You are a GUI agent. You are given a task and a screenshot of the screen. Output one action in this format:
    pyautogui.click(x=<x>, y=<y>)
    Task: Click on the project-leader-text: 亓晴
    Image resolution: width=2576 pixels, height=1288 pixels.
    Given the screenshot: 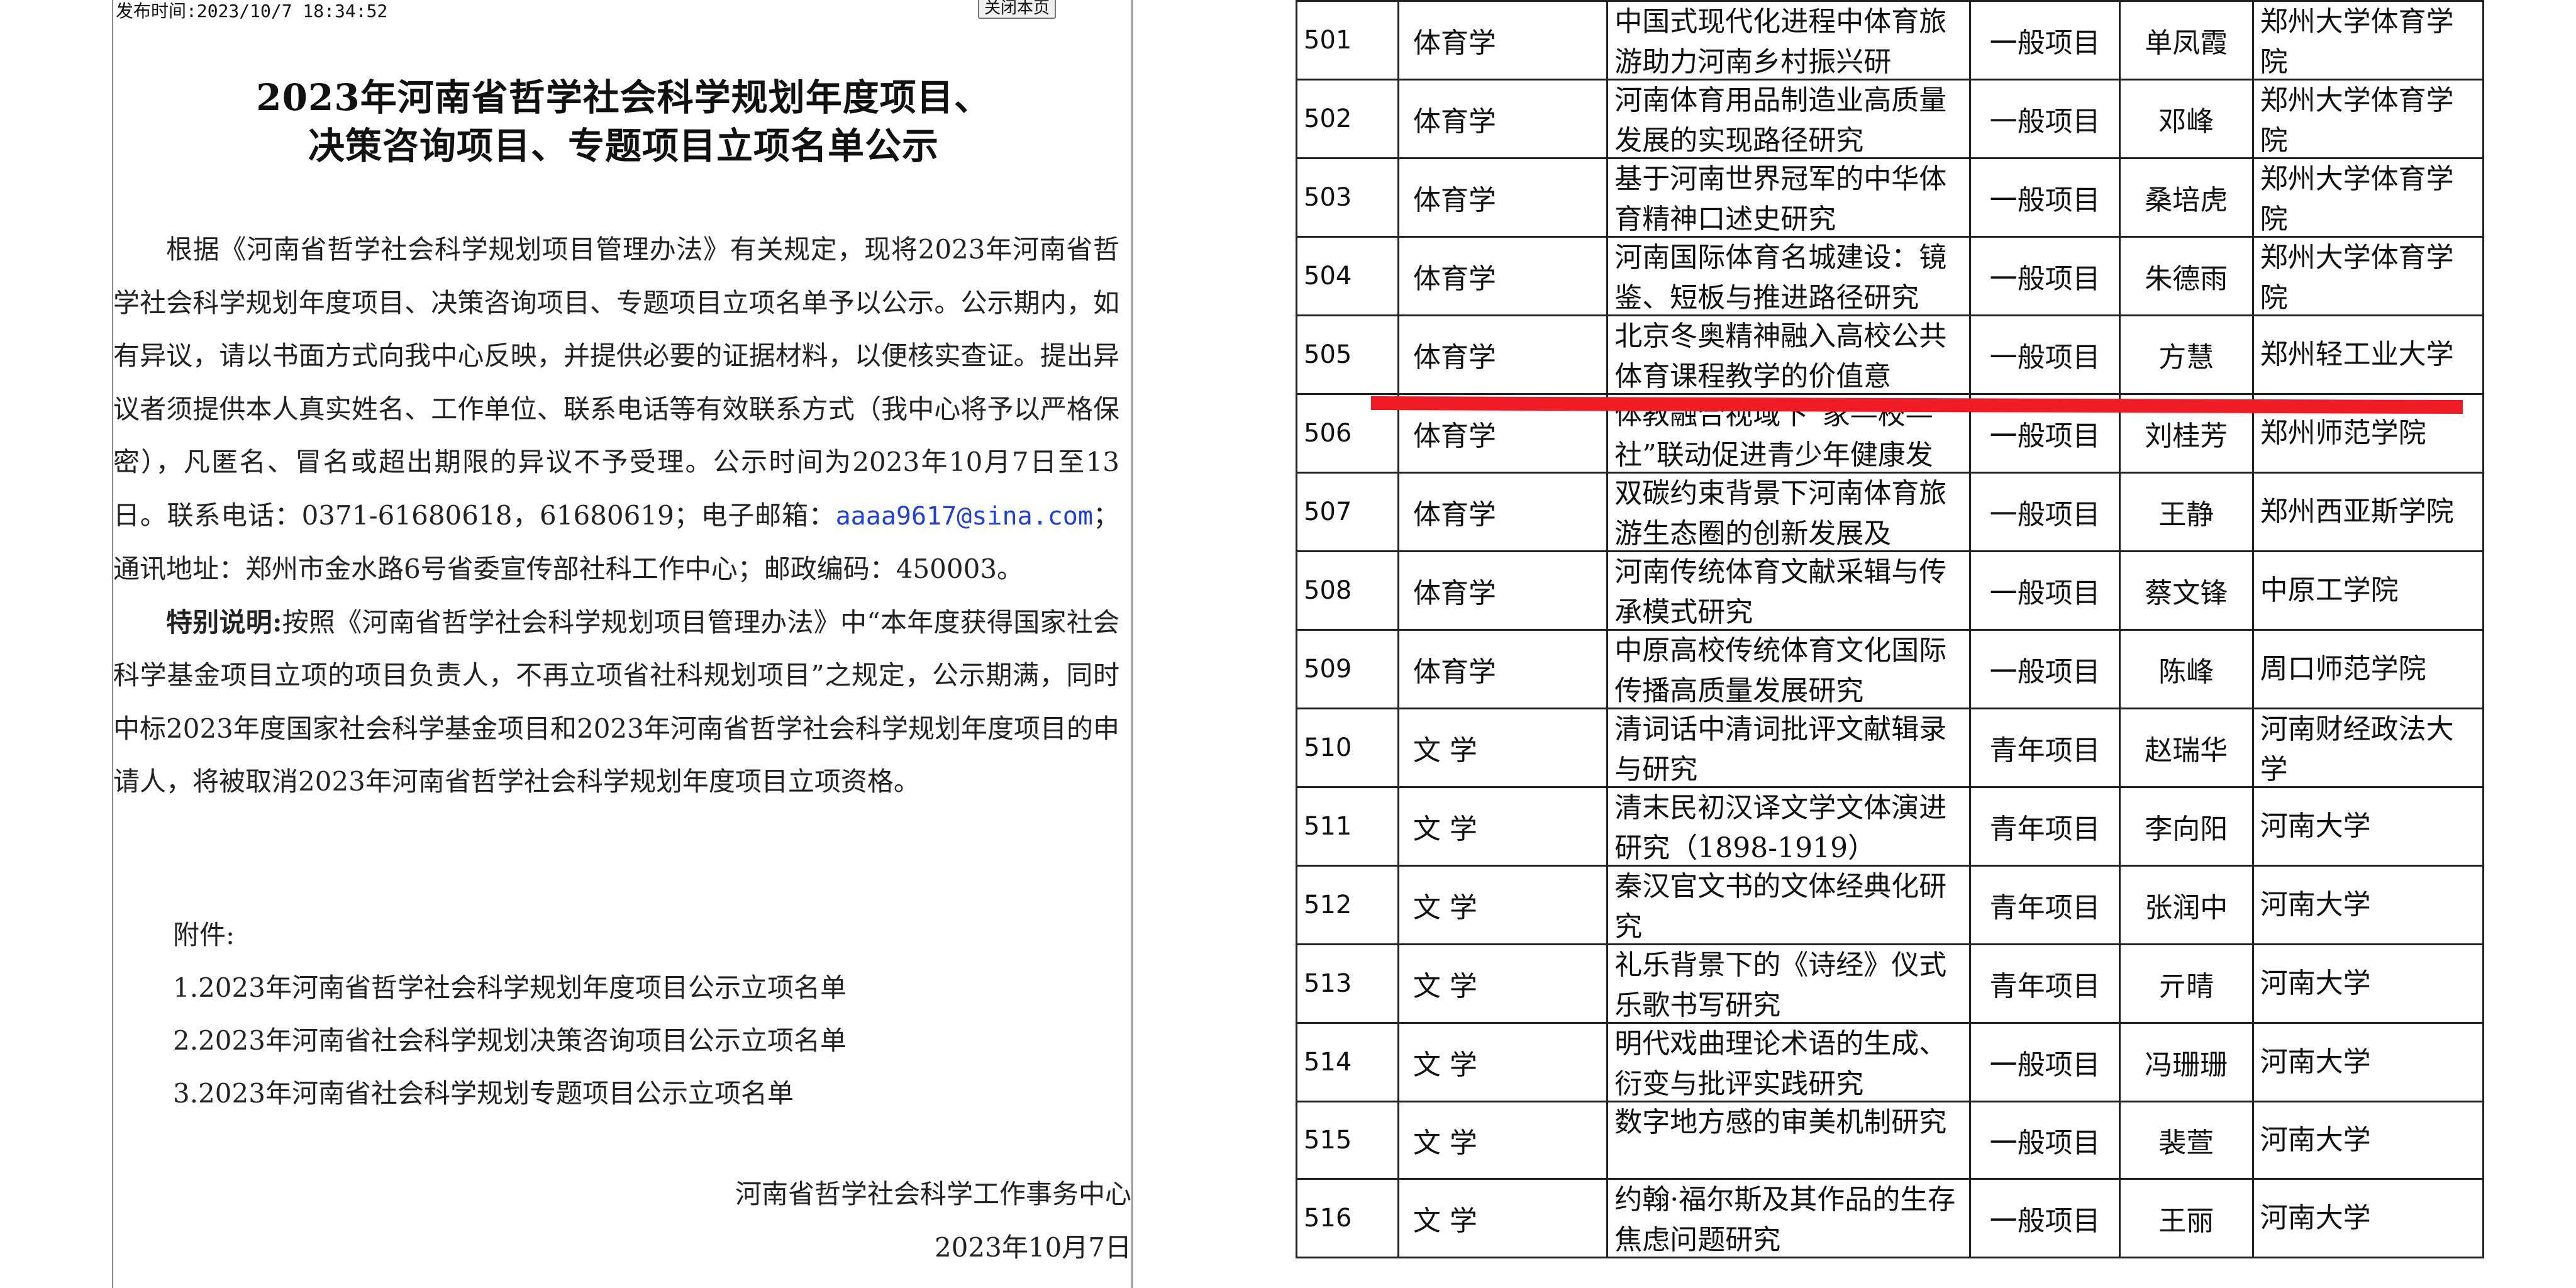 What is the action you would take?
    pyautogui.click(x=2186, y=986)
    